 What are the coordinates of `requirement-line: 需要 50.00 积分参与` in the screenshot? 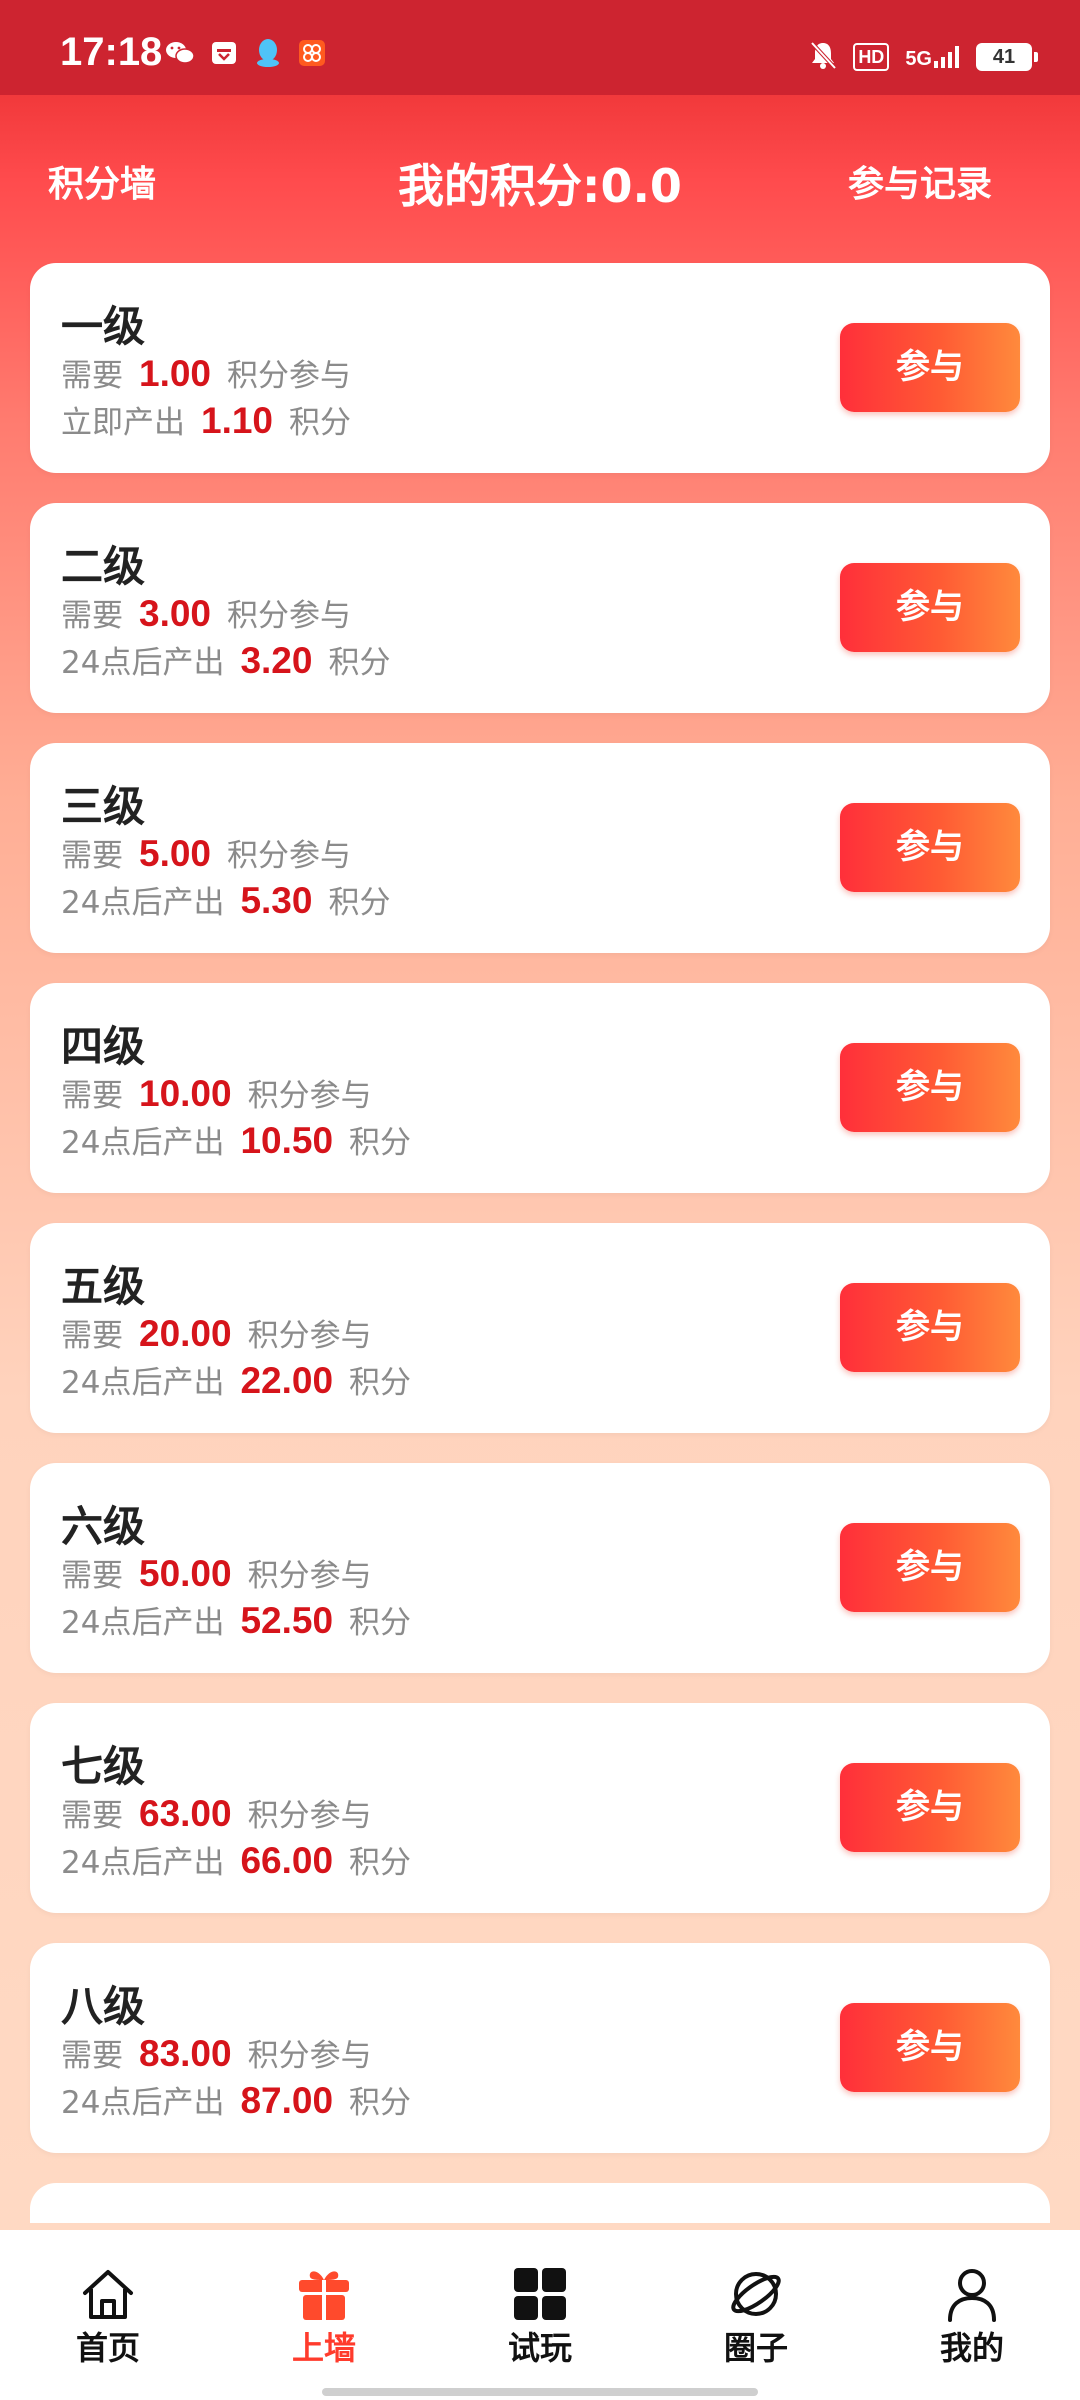 It's located at (216, 1572).